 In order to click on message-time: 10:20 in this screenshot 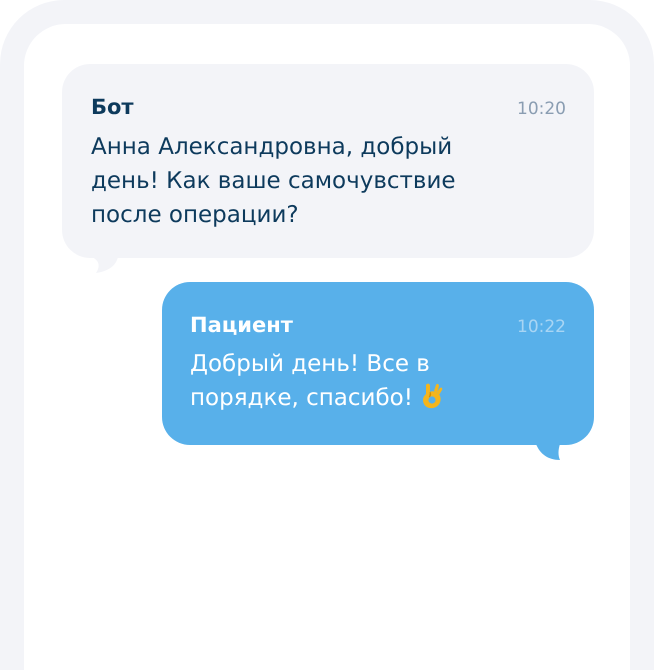, I will do `click(541, 109)`.